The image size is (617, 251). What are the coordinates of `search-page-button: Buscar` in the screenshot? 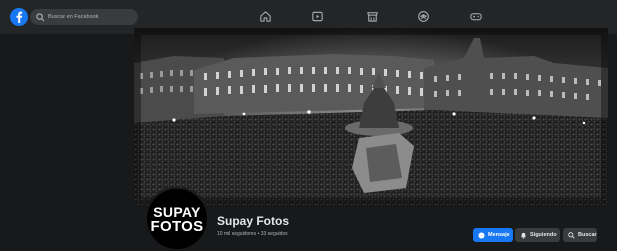 It's located at (580, 235).